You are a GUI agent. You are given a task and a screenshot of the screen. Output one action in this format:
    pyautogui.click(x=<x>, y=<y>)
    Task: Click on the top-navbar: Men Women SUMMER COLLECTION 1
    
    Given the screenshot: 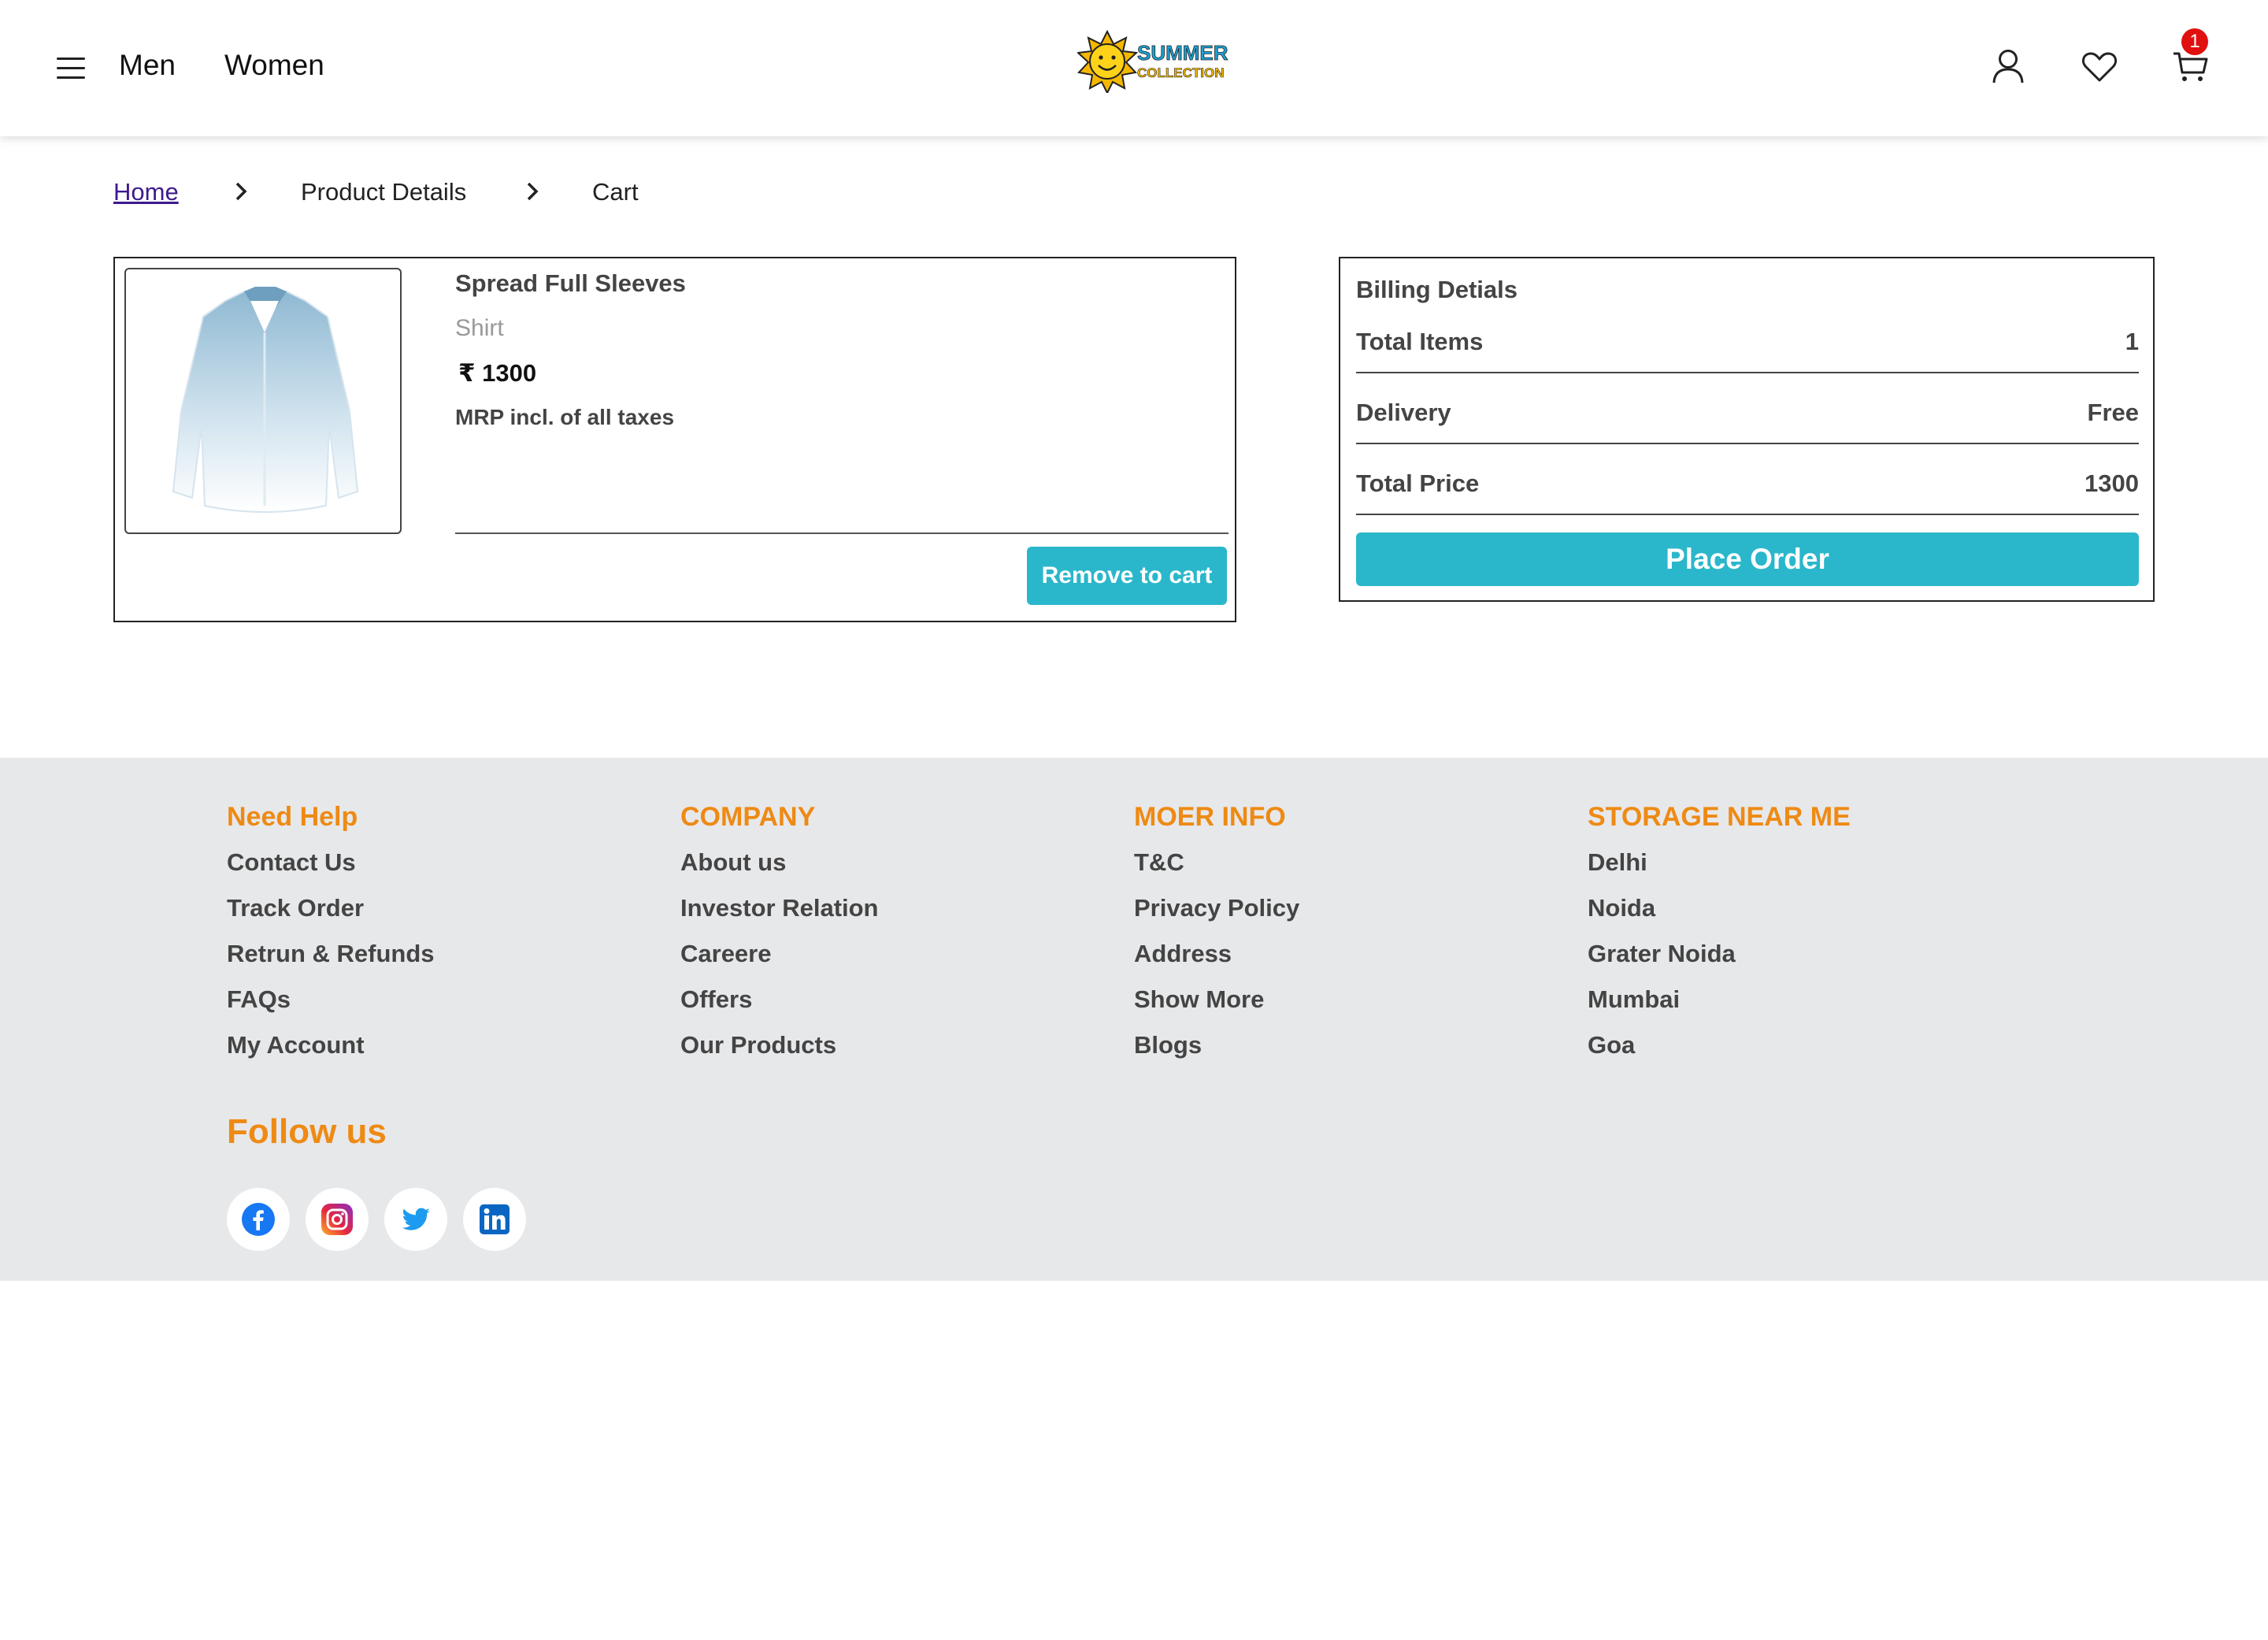 What is the action you would take?
    pyautogui.click(x=1134, y=68)
    